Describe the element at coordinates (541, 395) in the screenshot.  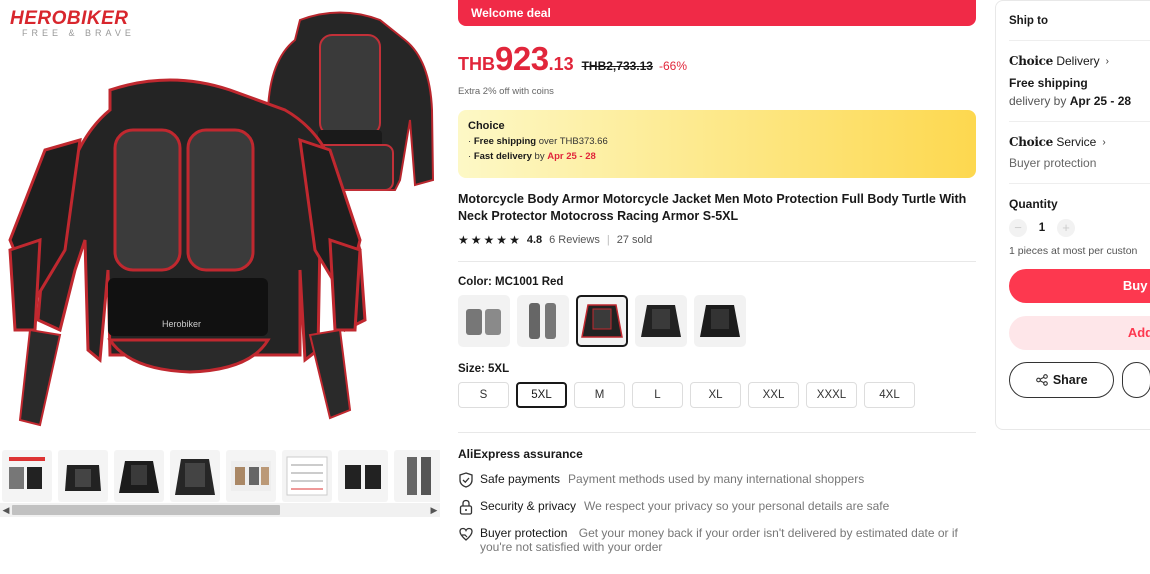
I see `size-option: 5XL` at that location.